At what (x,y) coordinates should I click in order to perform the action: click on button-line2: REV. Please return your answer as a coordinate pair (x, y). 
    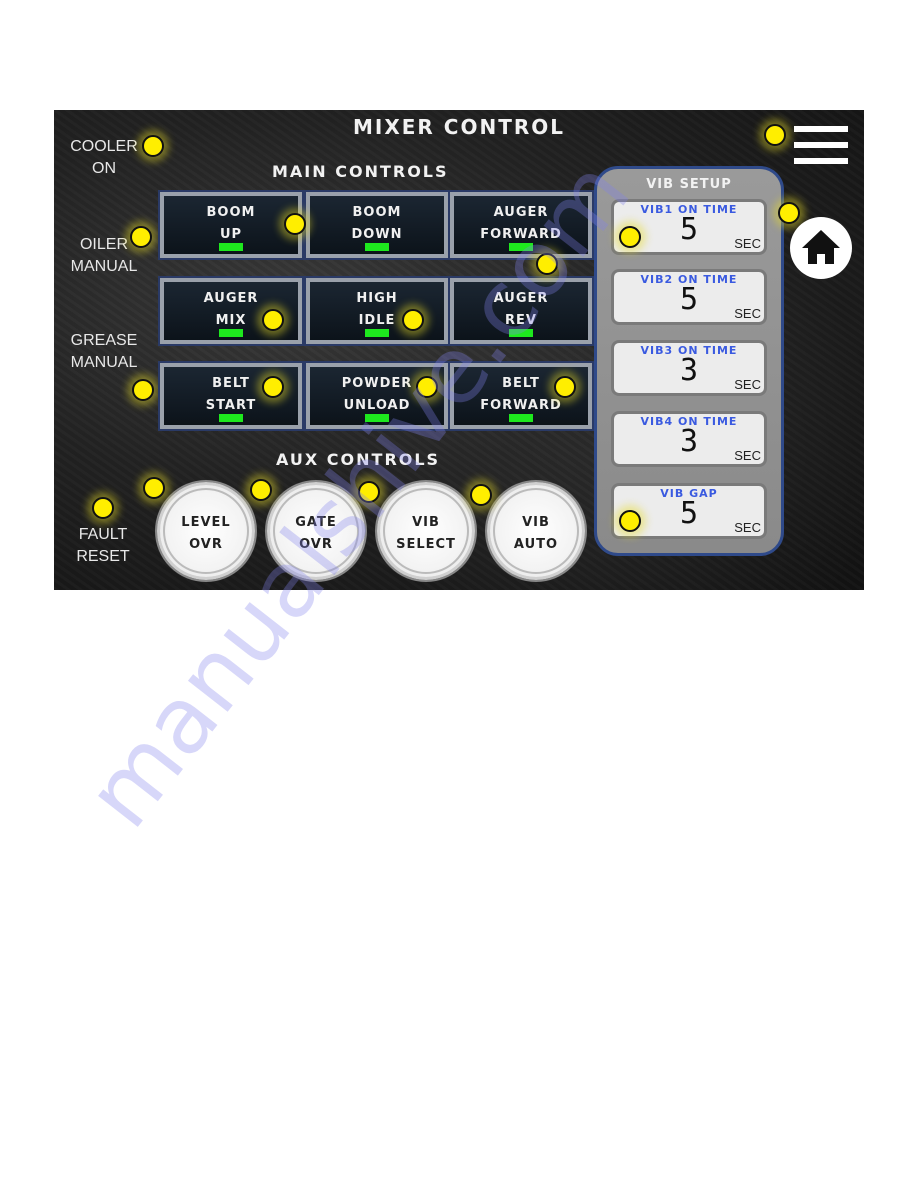
    Looking at the image, I should click on (521, 320).